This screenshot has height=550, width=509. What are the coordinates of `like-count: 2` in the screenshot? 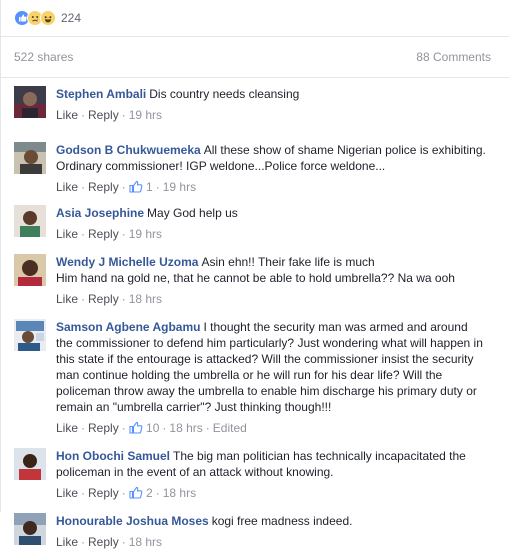 It's located at (149, 493).